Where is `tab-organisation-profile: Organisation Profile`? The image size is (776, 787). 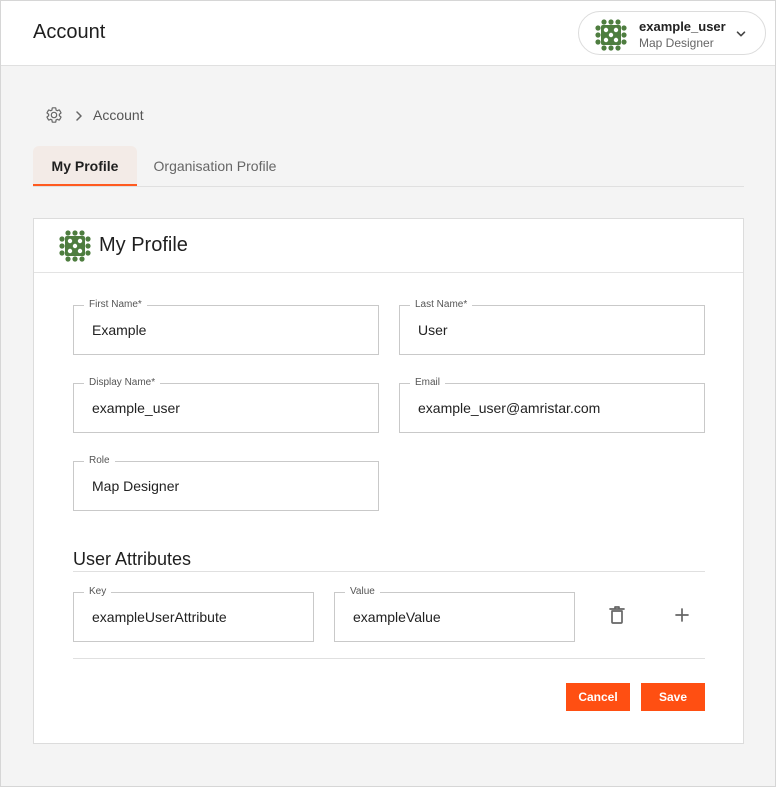
tab-organisation-profile: Organisation Profile is located at coordinates (215, 165).